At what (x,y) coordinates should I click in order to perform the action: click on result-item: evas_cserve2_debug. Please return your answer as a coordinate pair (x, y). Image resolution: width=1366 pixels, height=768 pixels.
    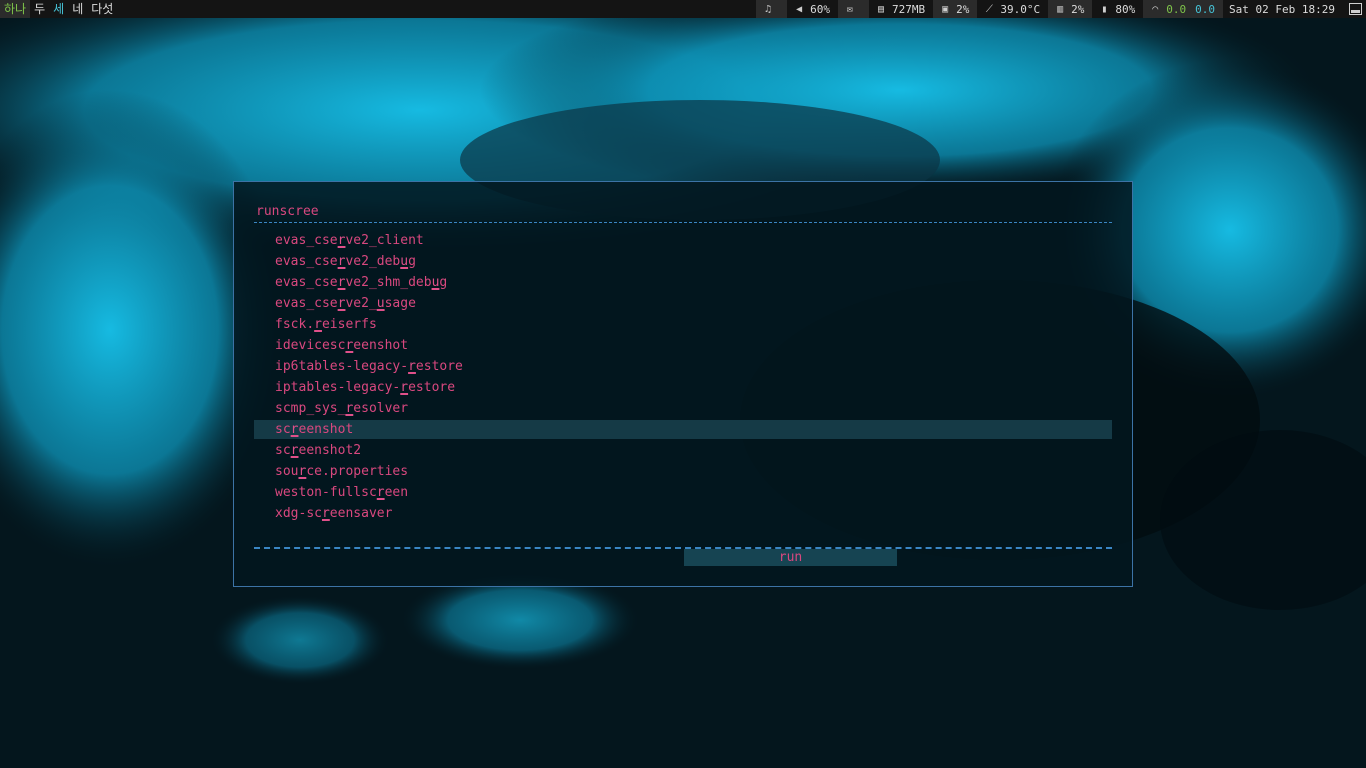
    Looking at the image, I should click on (683, 261).